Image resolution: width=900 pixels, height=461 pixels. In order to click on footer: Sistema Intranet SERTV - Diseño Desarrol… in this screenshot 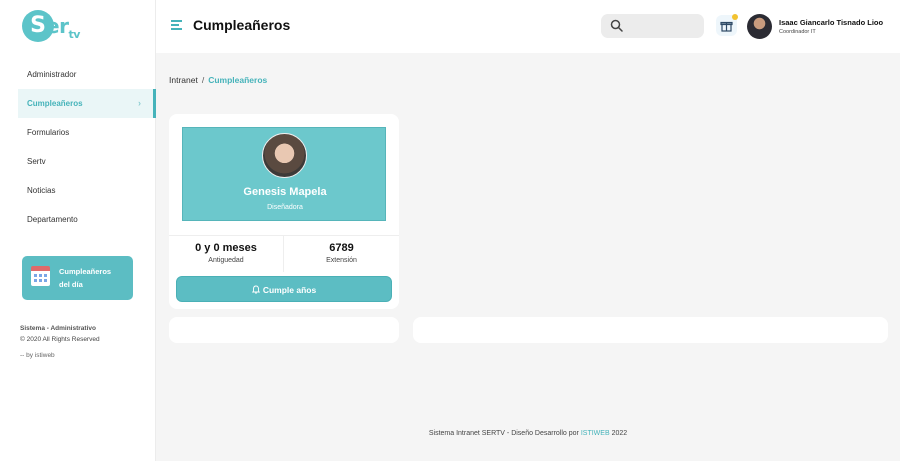, I will do `click(528, 433)`.